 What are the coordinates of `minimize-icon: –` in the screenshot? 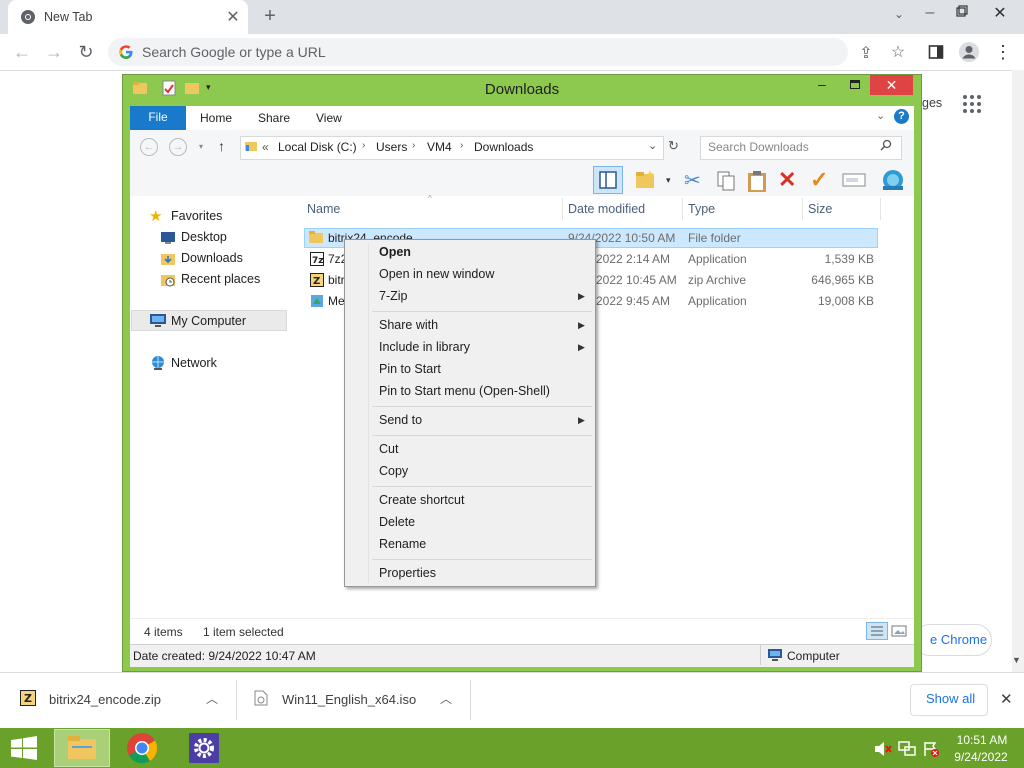 It's located at (930, 13).